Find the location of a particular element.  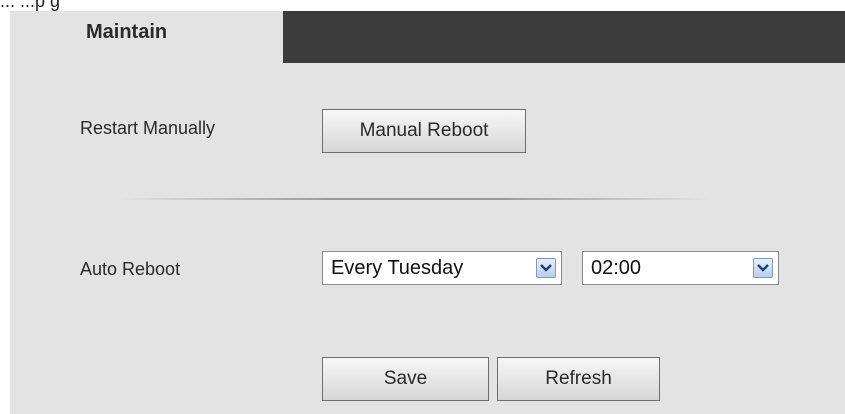

tab-maintain-label: Maintain is located at coordinates (127, 32).